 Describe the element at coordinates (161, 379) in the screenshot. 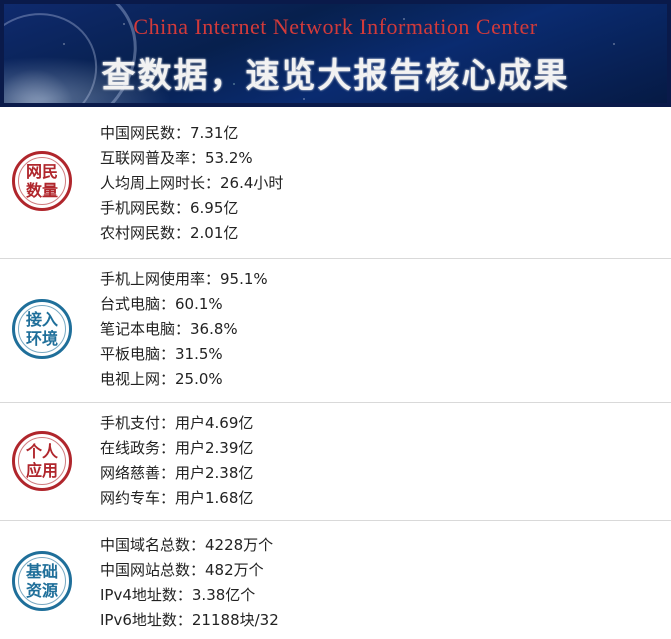

I see `list-item: 电视上网：25.0%` at that location.